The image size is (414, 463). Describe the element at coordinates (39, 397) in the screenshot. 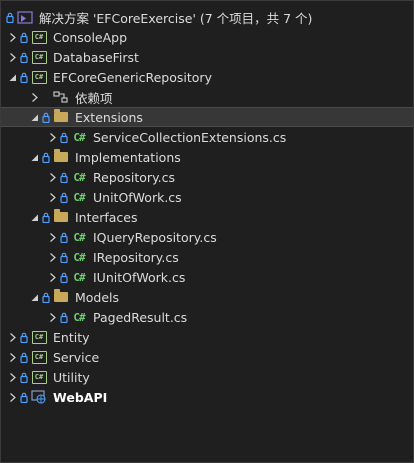

I see `globe-icon` at that location.